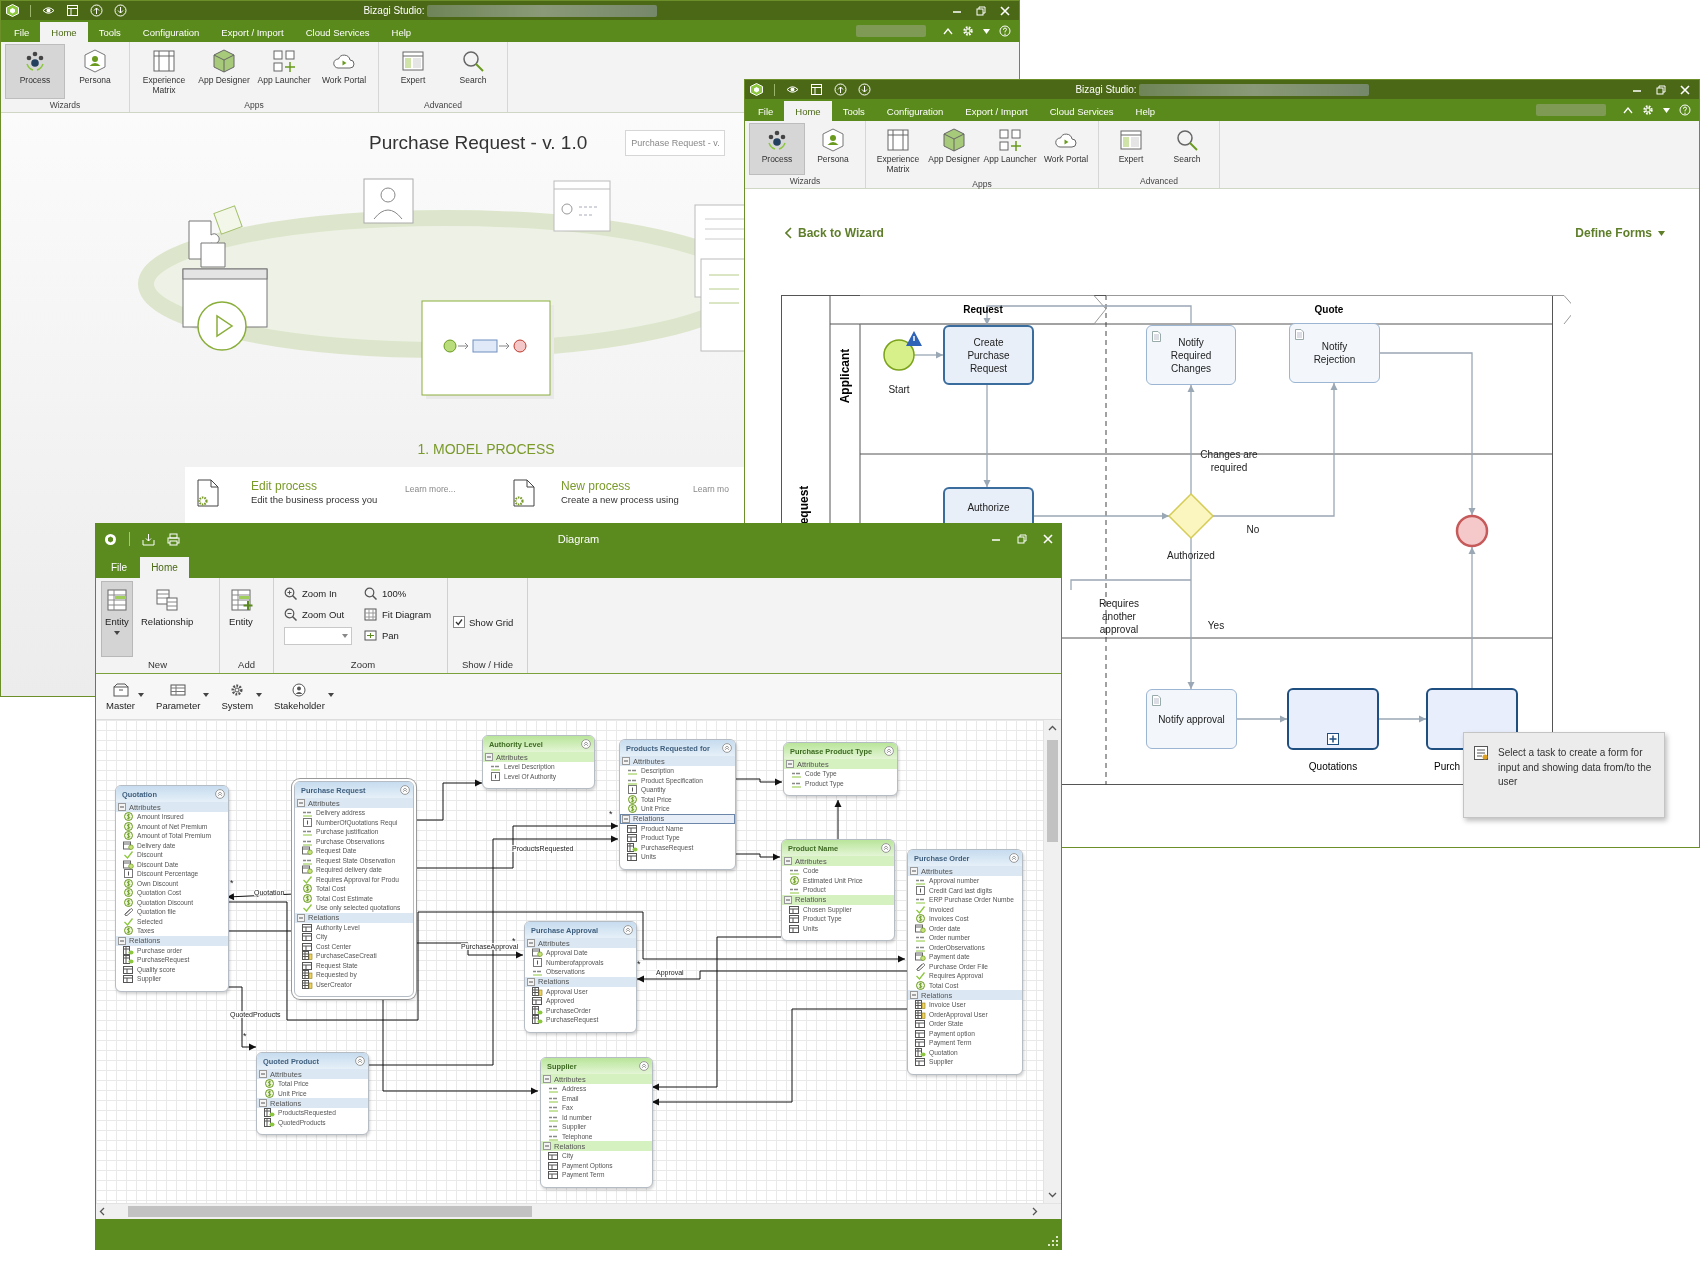 The image size is (1700, 1262). I want to click on zoom-command: 100%, so click(398, 593).